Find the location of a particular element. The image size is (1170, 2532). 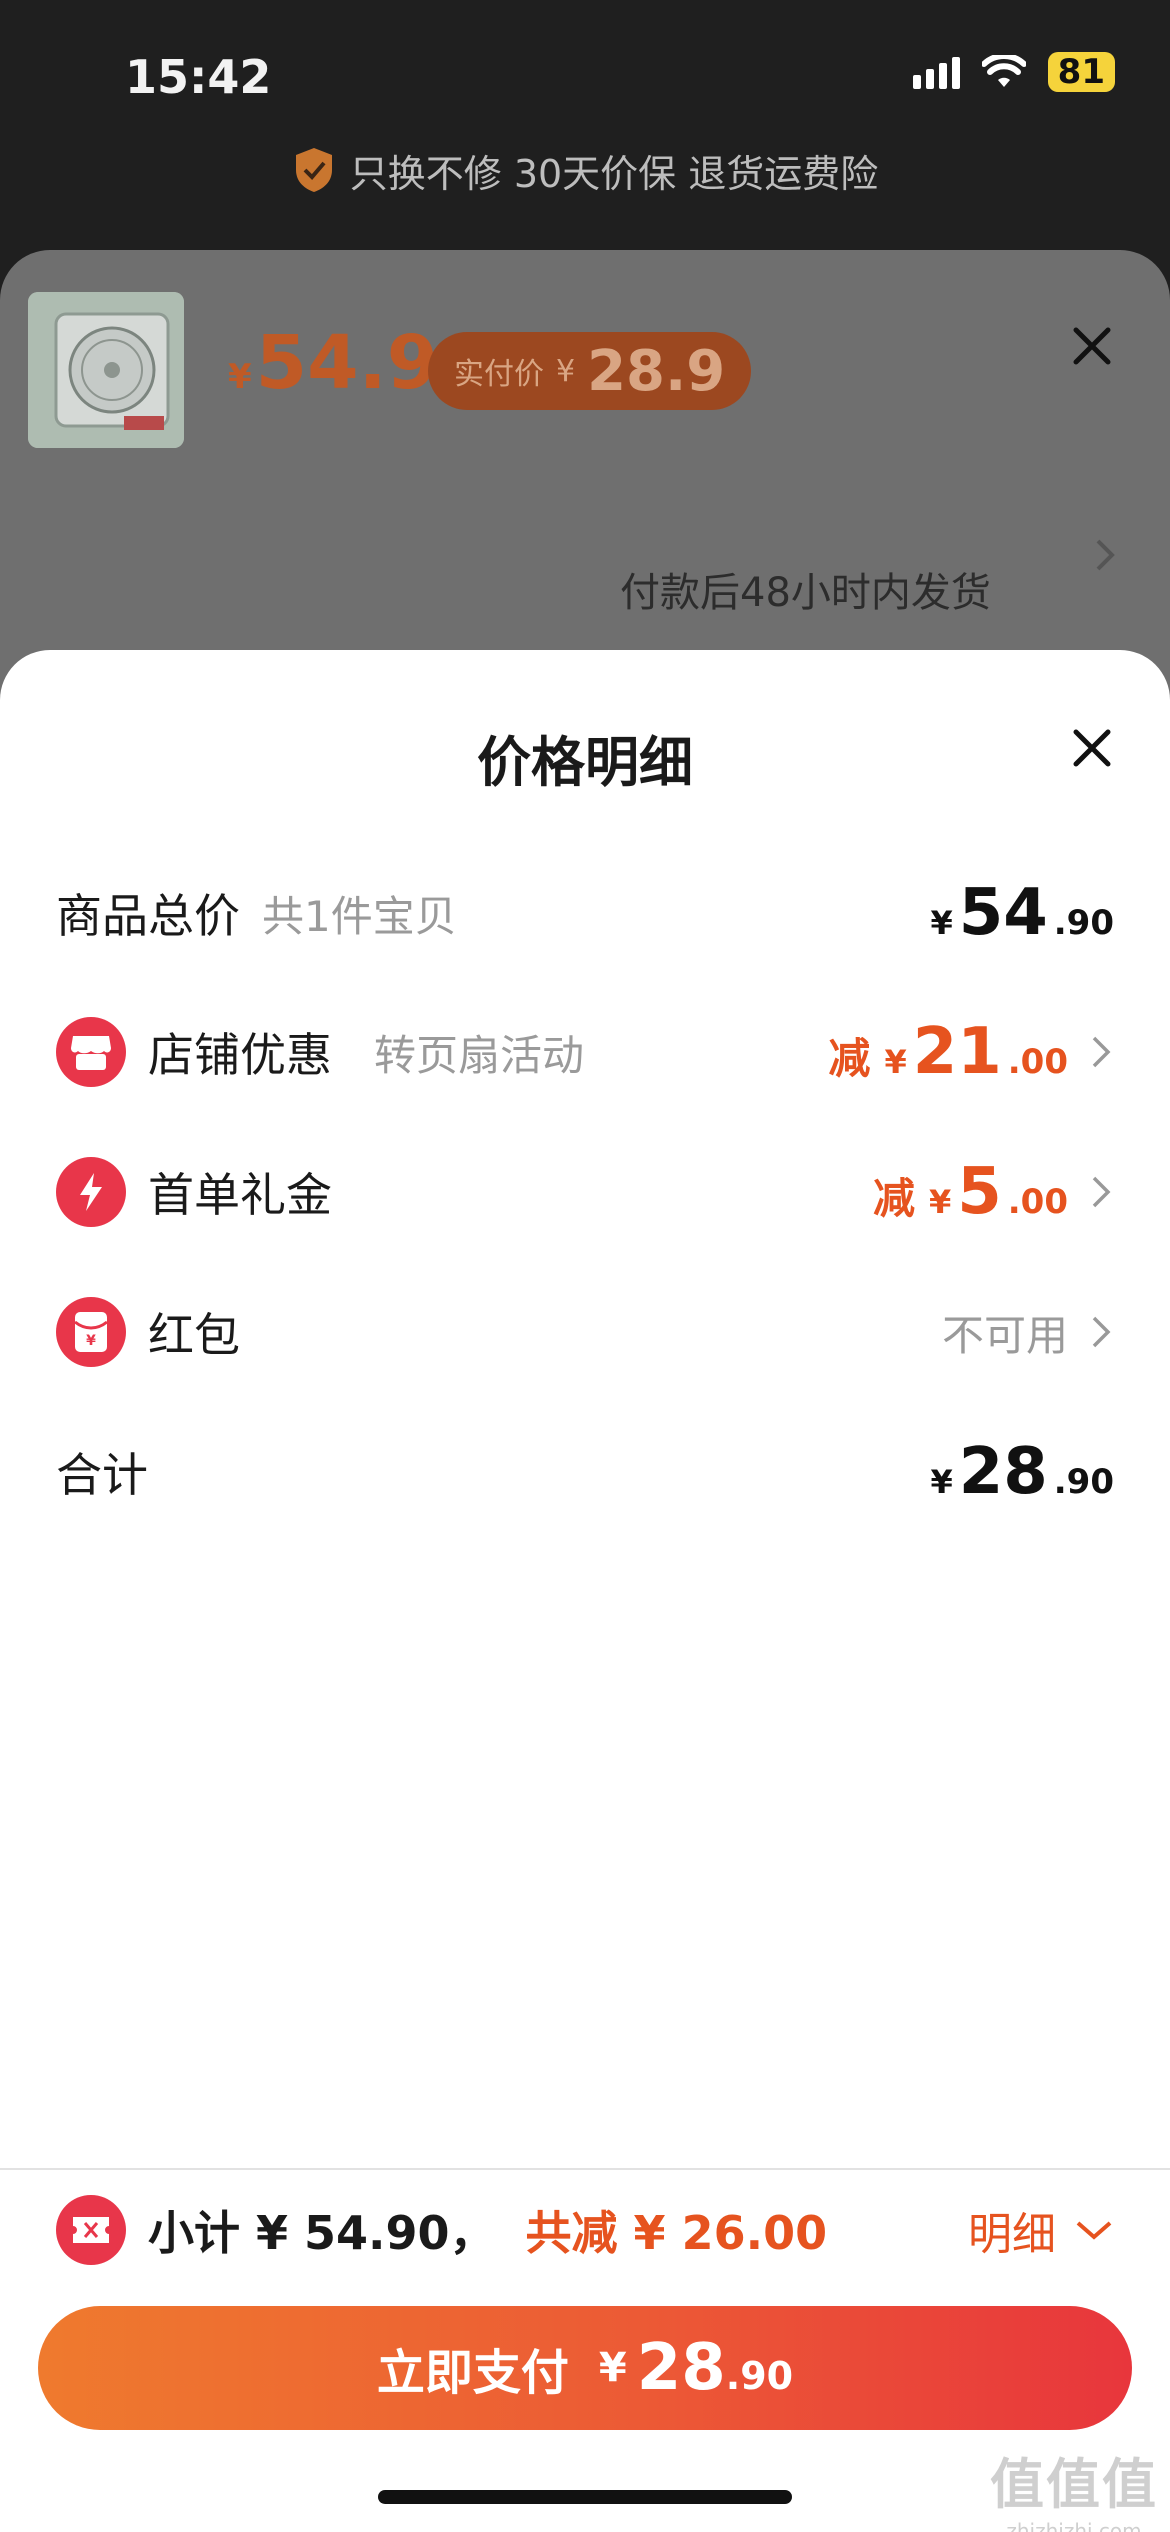

row-amount: 减 ¥ 21.00 is located at coordinates (948, 1052).